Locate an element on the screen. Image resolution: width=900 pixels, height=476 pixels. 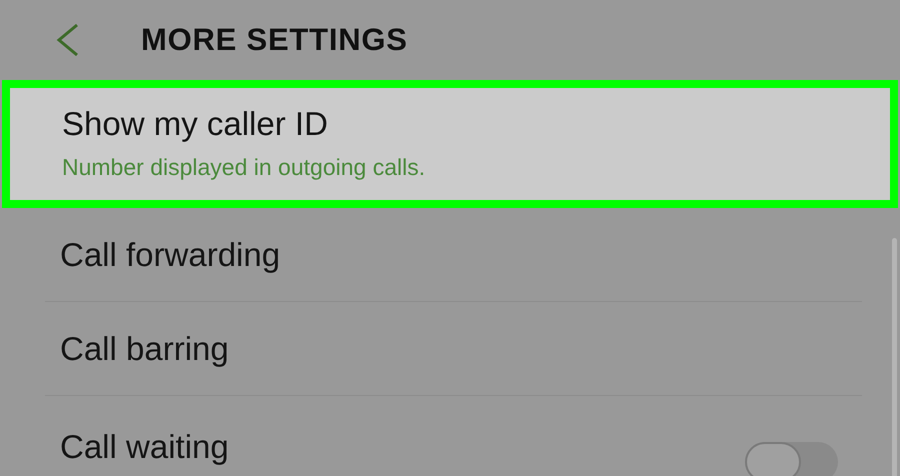
back-icon is located at coordinates (68, 40).